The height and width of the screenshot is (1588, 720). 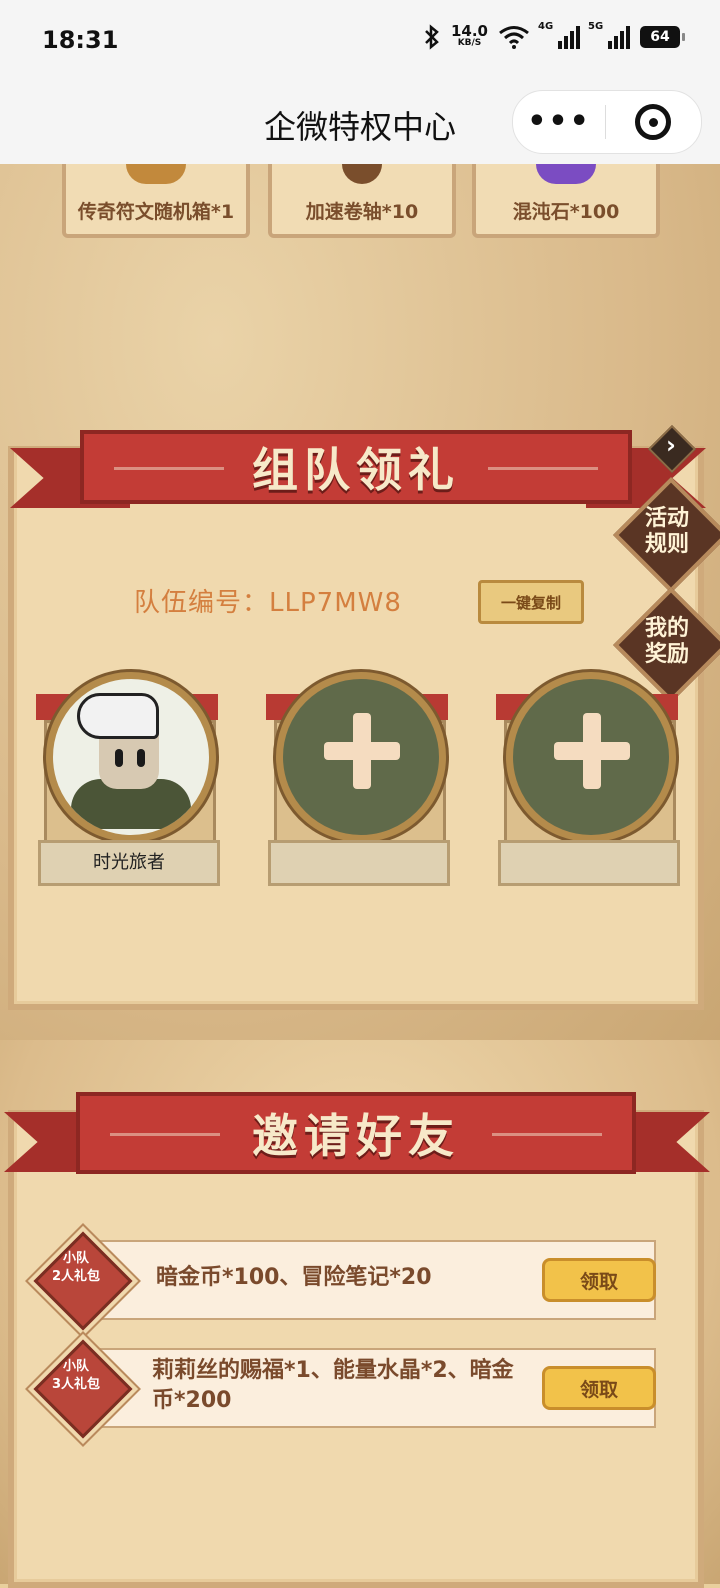 What do you see at coordinates (662, 37) in the screenshot?
I see `battery-icon: 64` at bounding box center [662, 37].